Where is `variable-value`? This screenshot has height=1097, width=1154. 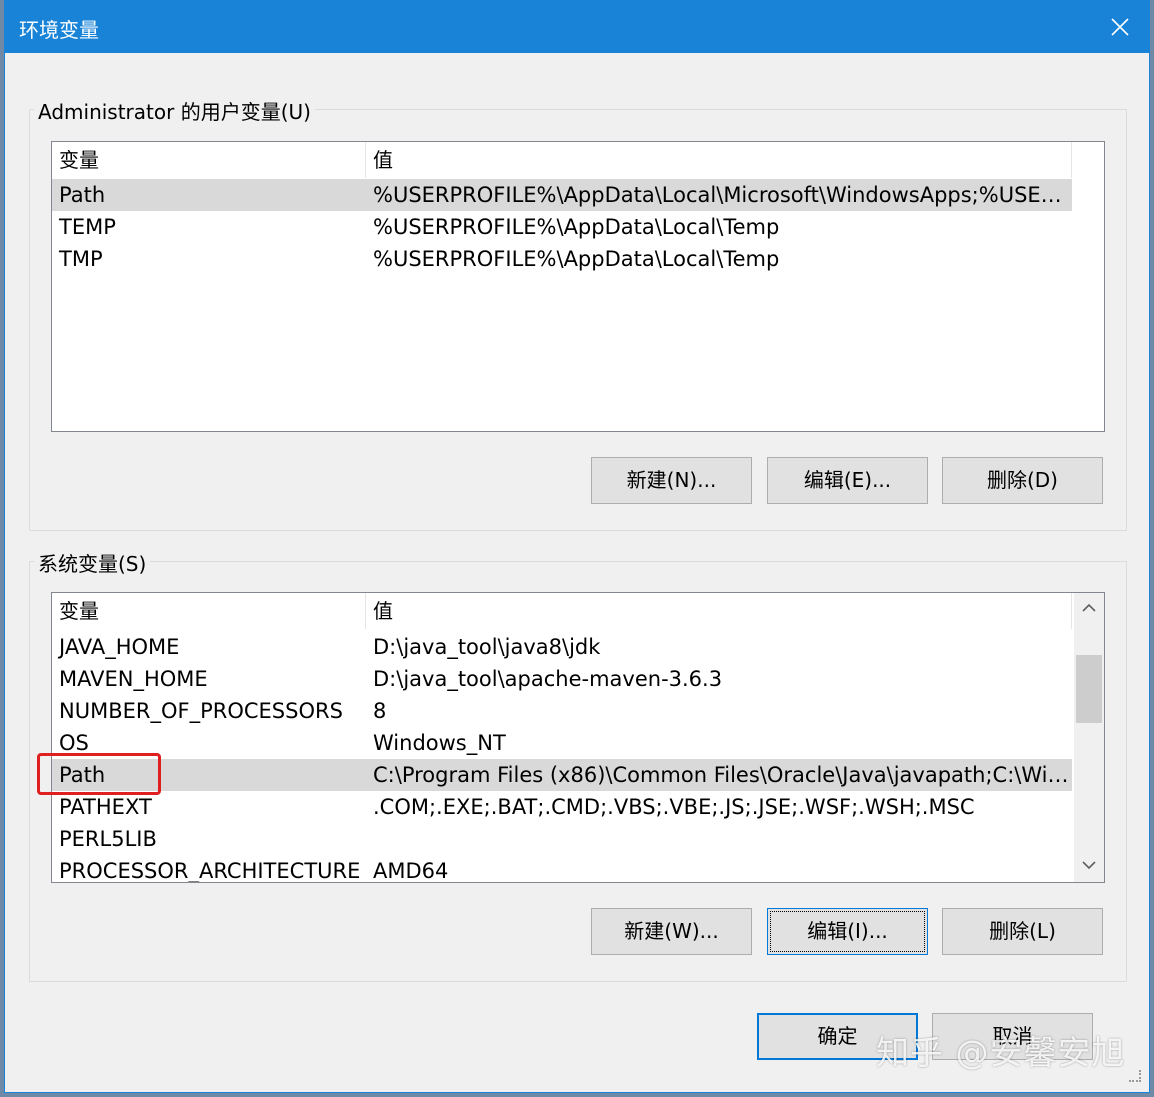
variable-value is located at coordinates (719, 839).